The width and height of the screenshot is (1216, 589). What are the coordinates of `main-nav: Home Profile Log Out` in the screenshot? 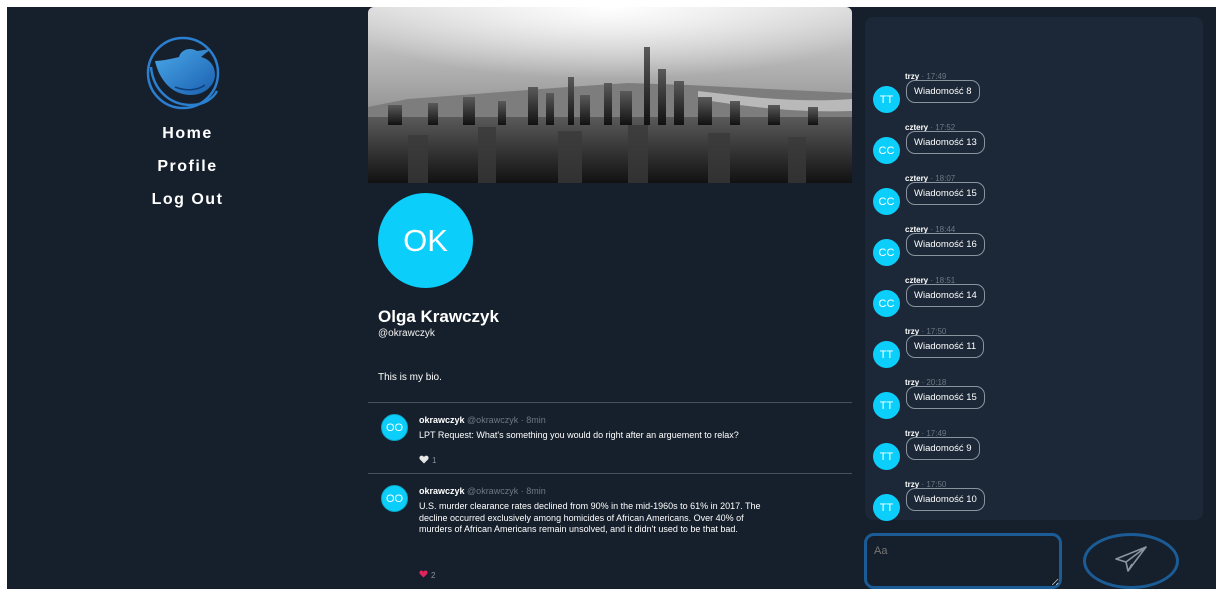 It's located at (187, 166).